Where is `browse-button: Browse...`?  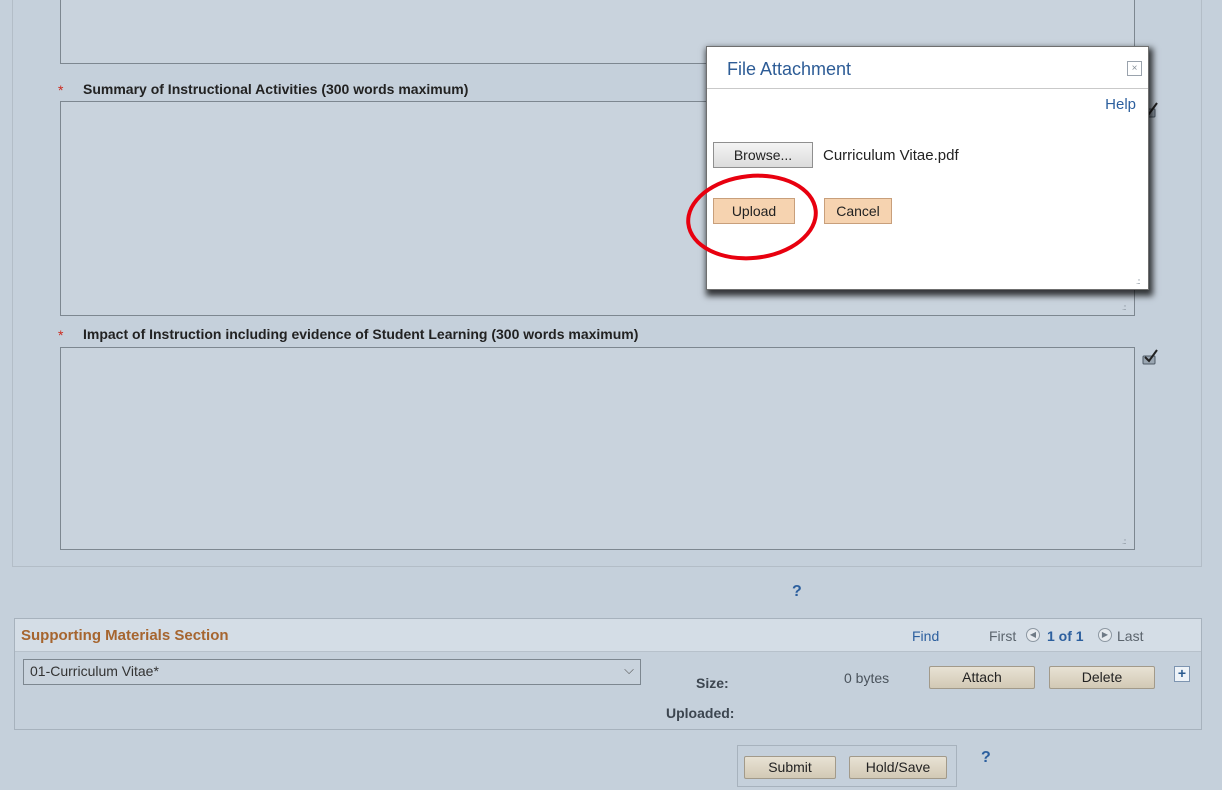
browse-button: Browse... is located at coordinates (763, 155).